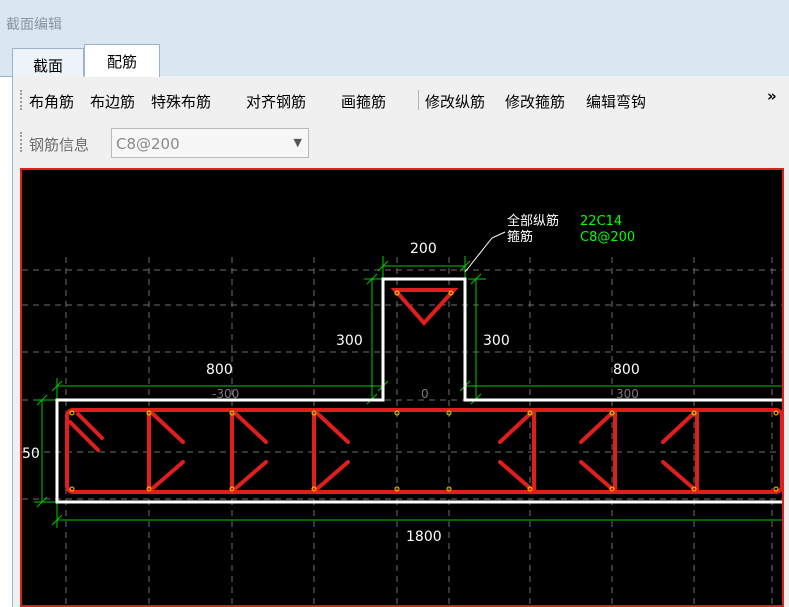 The image size is (789, 607). I want to click on outer-stirrup, so click(423, 451).